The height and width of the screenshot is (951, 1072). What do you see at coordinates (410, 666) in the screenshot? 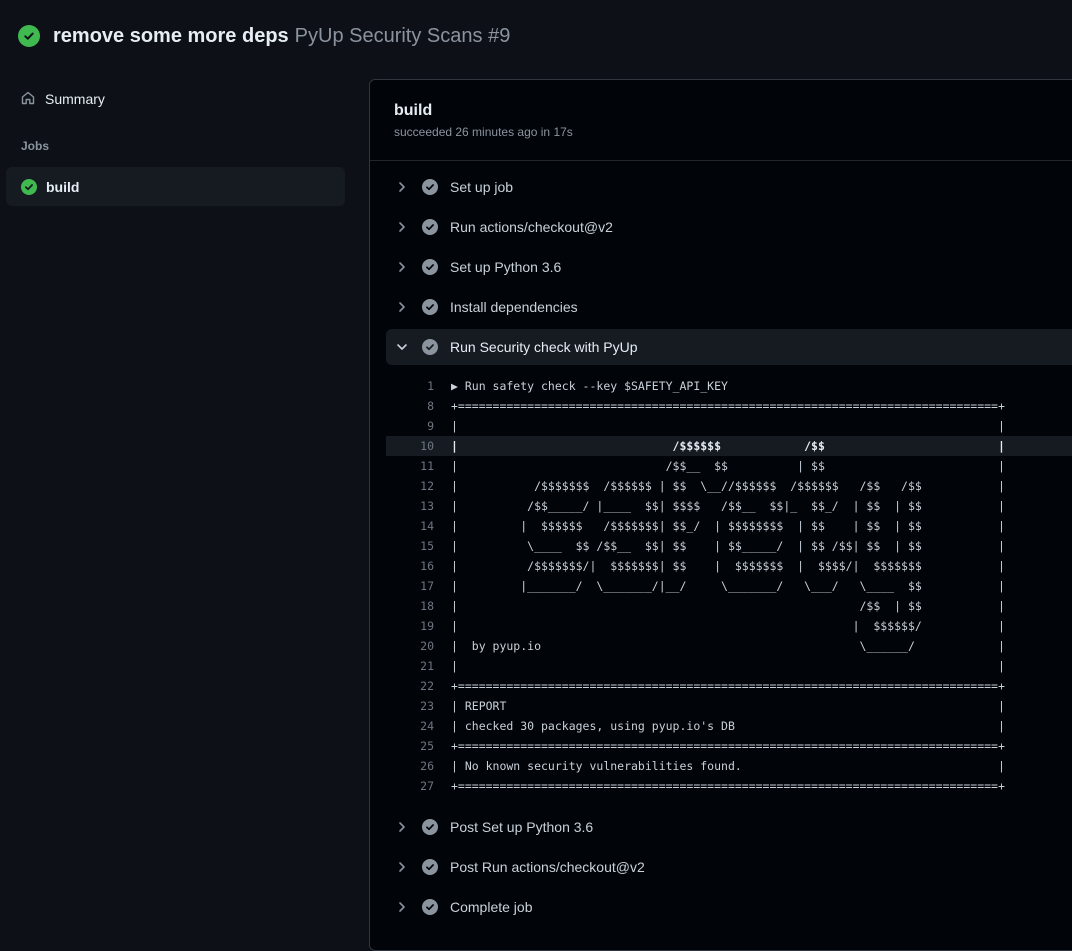
I see `log-line-number: 21` at bounding box center [410, 666].